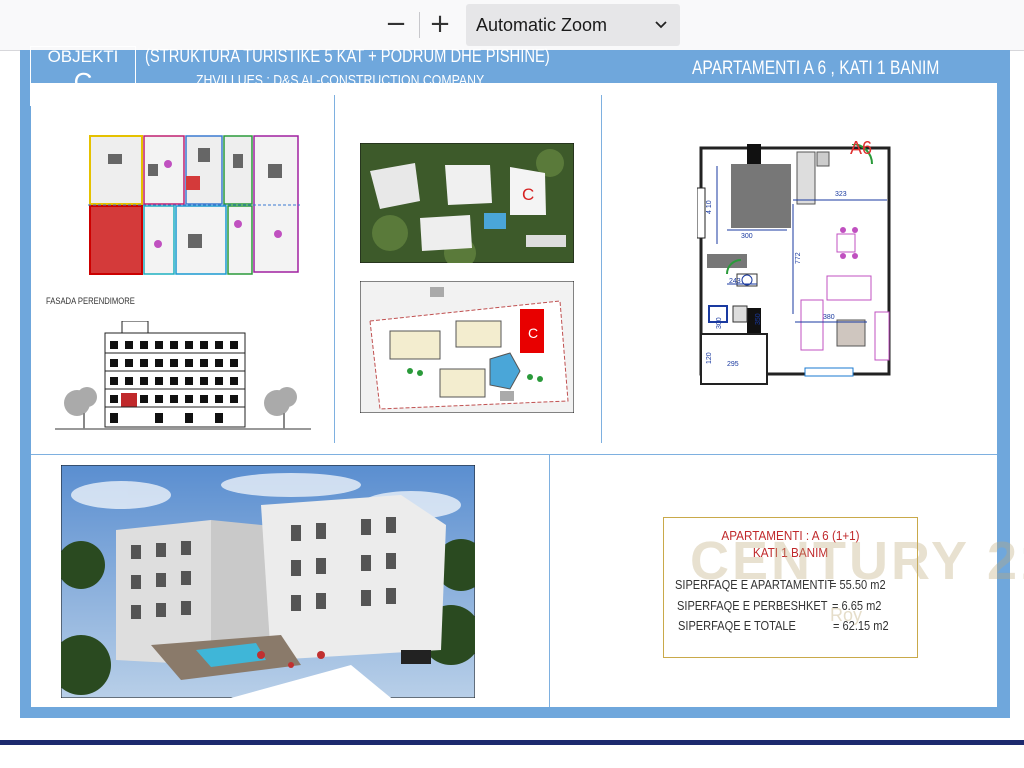 The height and width of the screenshot is (768, 1024). I want to click on zoom-select: Automatic Zoom, so click(573, 25).